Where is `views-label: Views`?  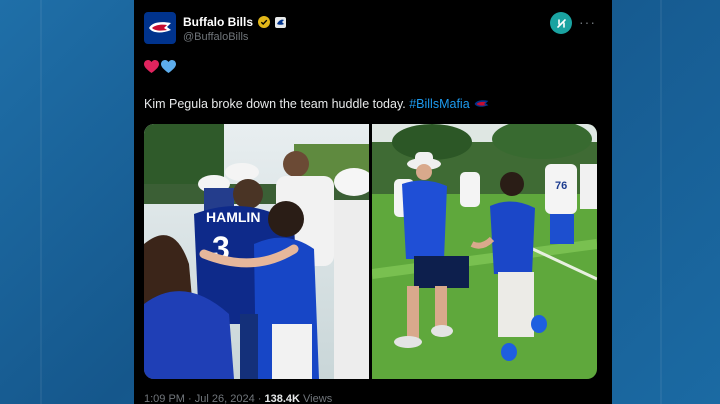
views-label: Views is located at coordinates (318, 398).